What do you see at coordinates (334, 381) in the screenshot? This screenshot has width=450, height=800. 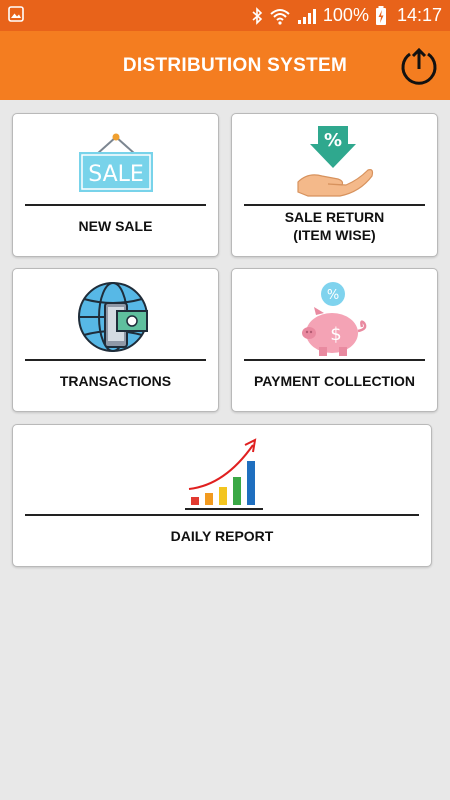 I see `payment-collection-label: PAYMENT COLLECTION` at bounding box center [334, 381].